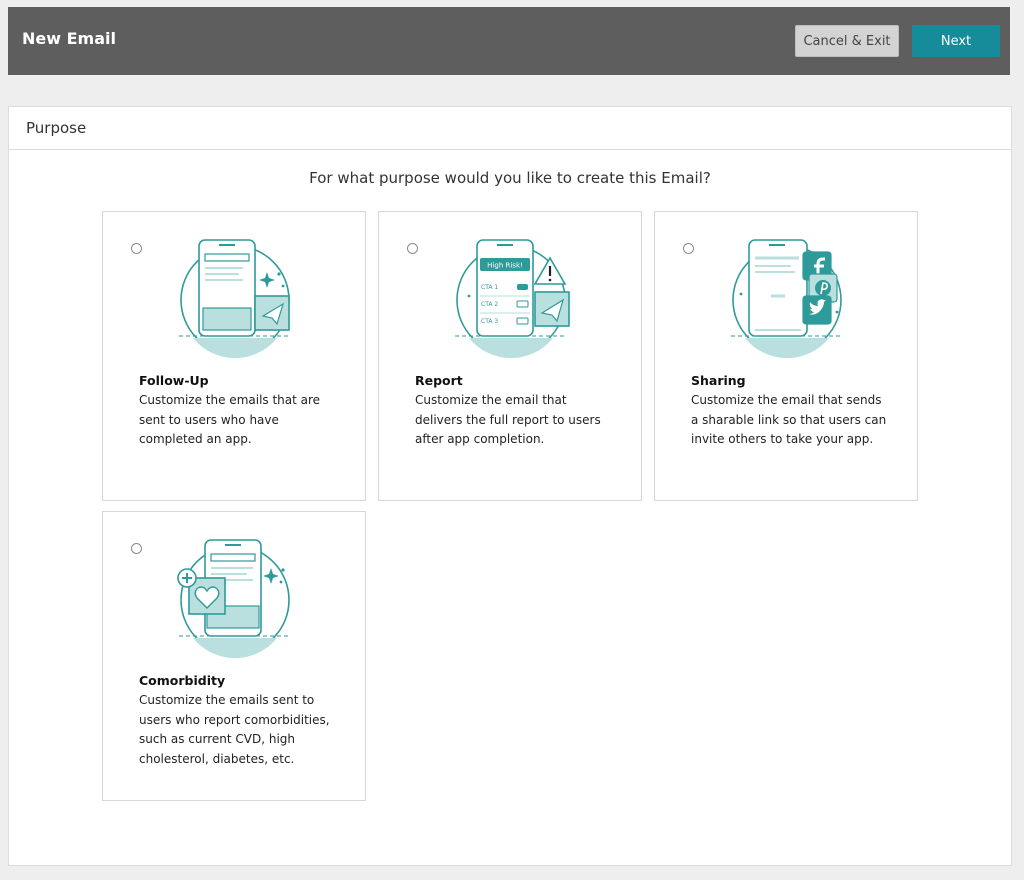  What do you see at coordinates (509, 41) in the screenshot?
I see `top-header-bar: New Email Cancel & Exit Next` at bounding box center [509, 41].